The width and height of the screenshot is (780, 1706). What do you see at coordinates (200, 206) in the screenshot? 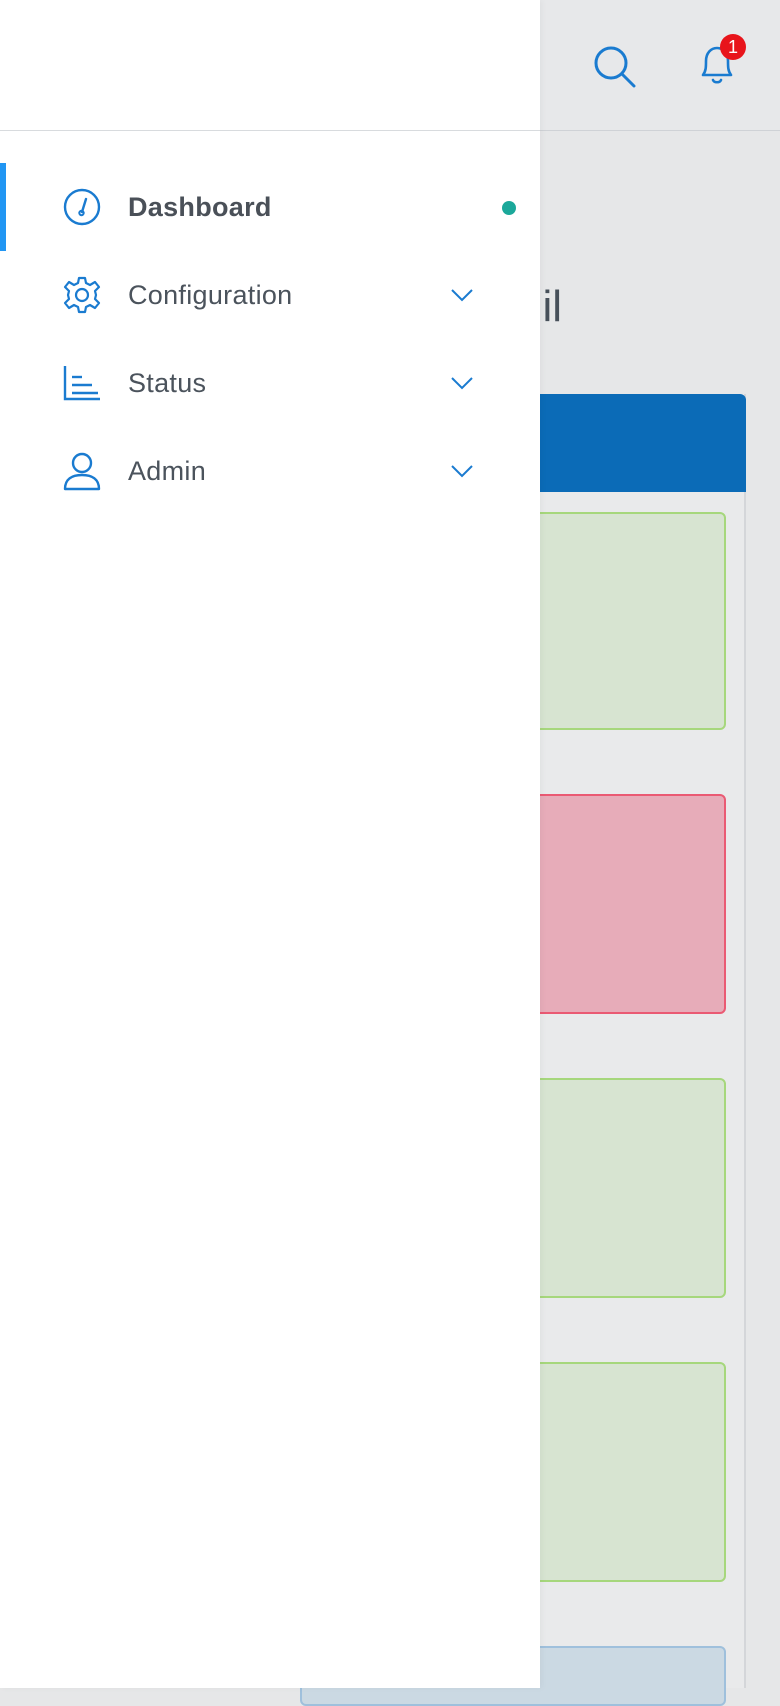
I see `sidebar-item-label: Dashboard` at bounding box center [200, 206].